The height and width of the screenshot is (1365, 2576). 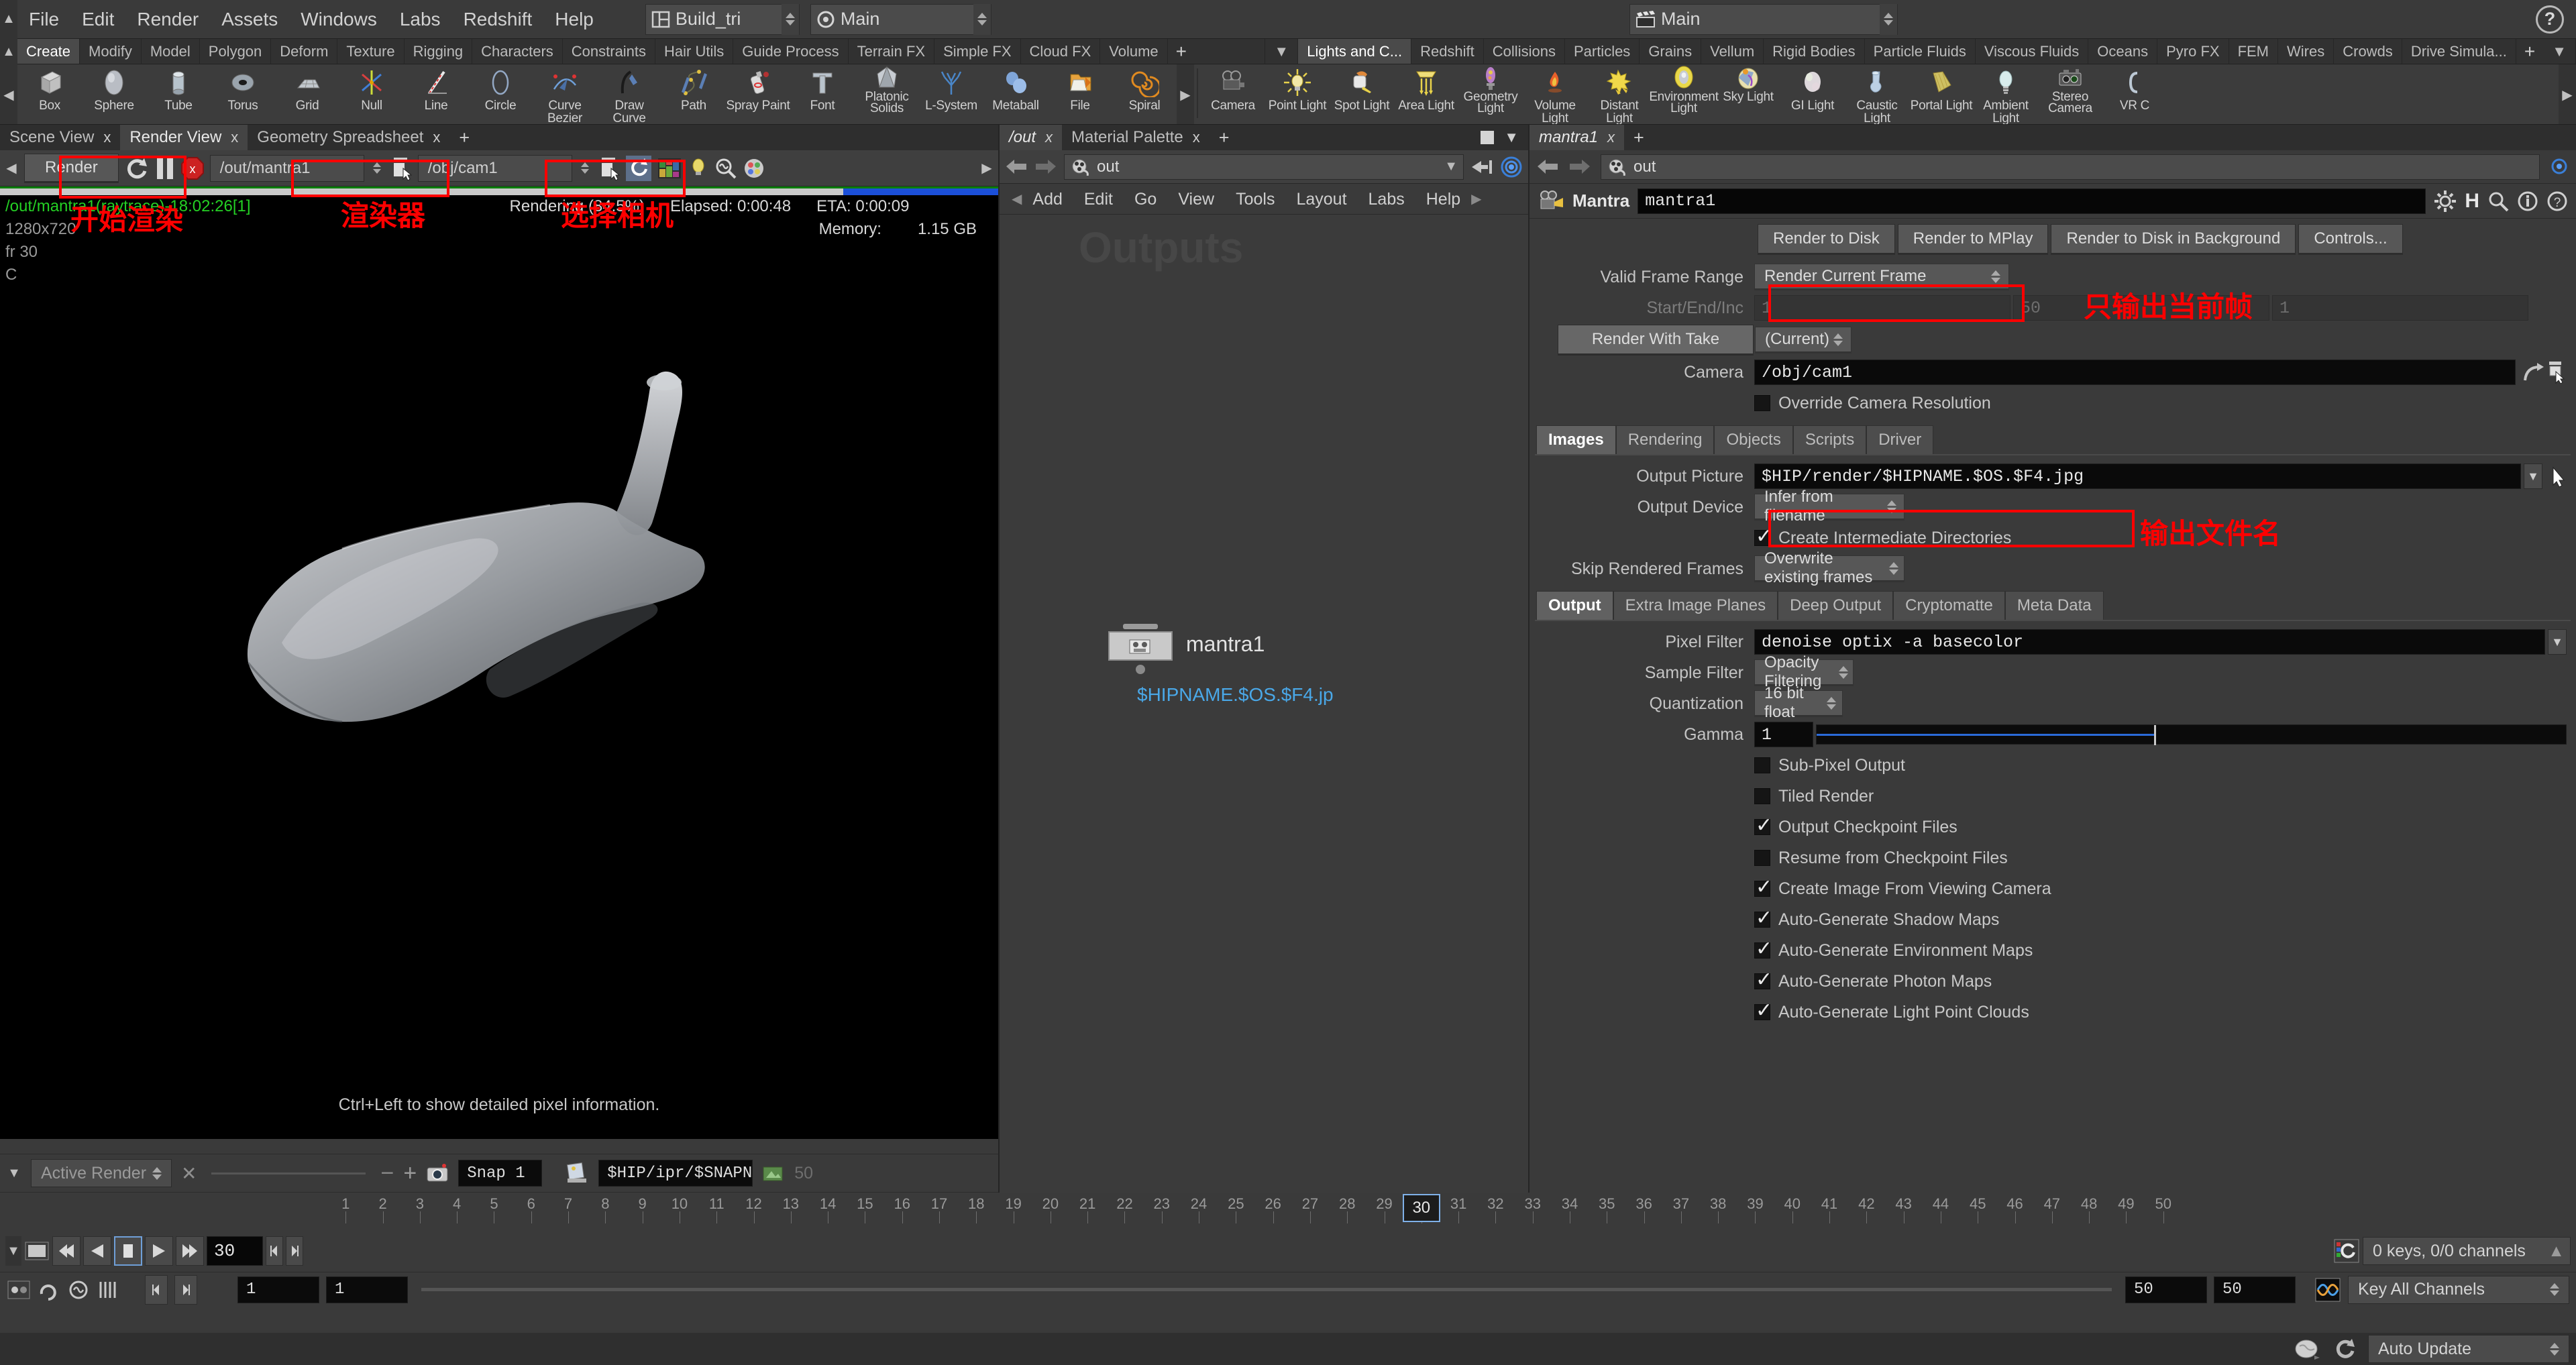 I want to click on shelf-tool-spot-light: Spot Light, so click(x=1362, y=94).